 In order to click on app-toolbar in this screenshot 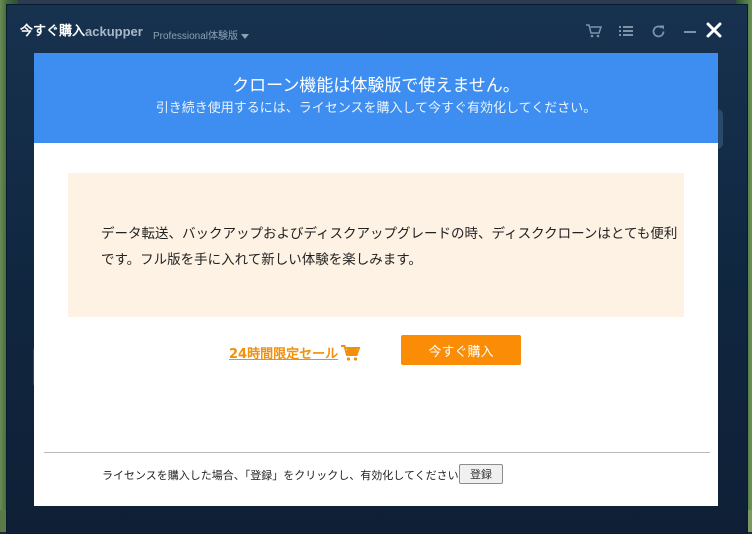, I will do `click(642, 31)`.